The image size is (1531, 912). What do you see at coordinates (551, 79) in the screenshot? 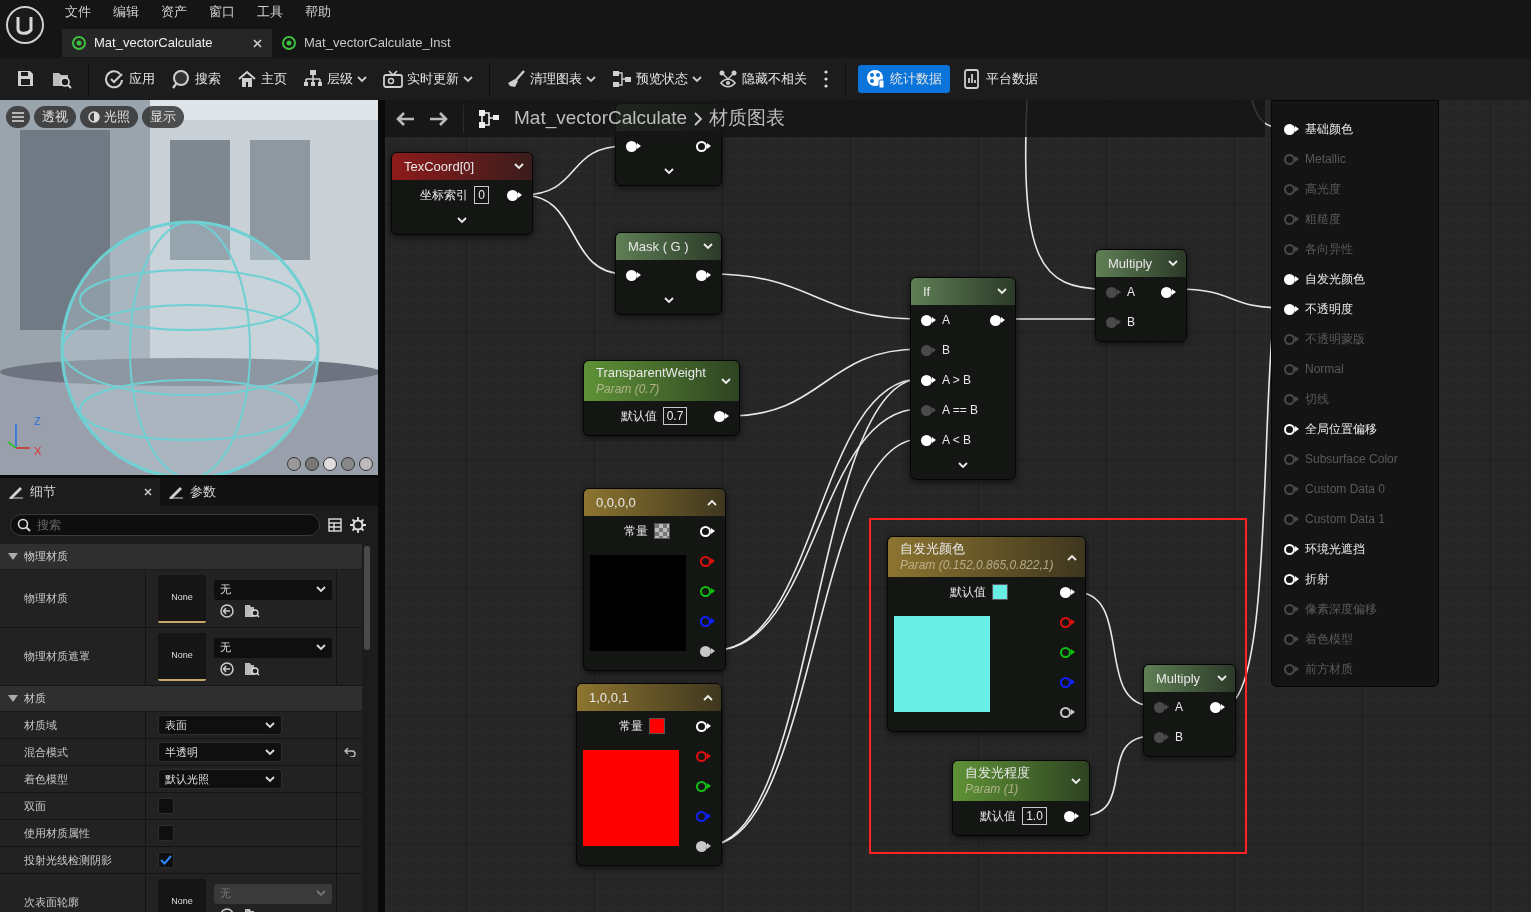
I see `toolbar-button: 清理图表` at bounding box center [551, 79].